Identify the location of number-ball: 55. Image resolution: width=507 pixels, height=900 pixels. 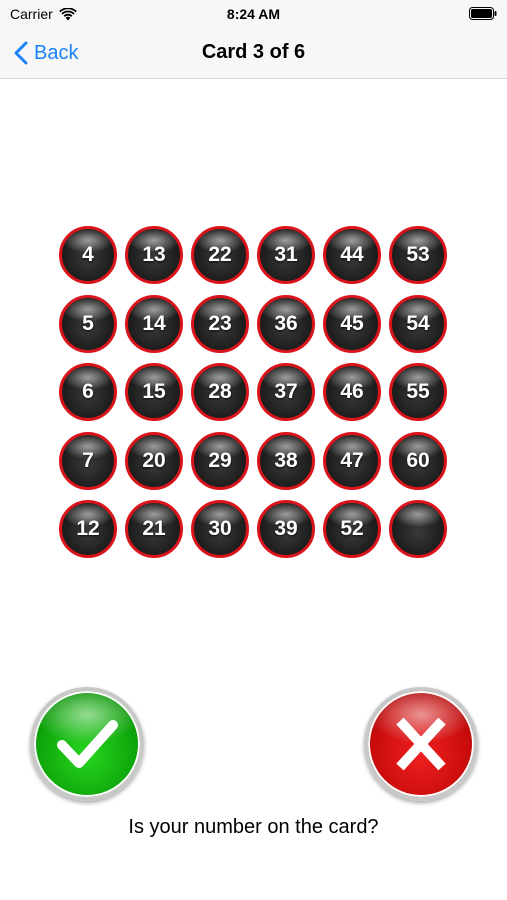
(418, 392).